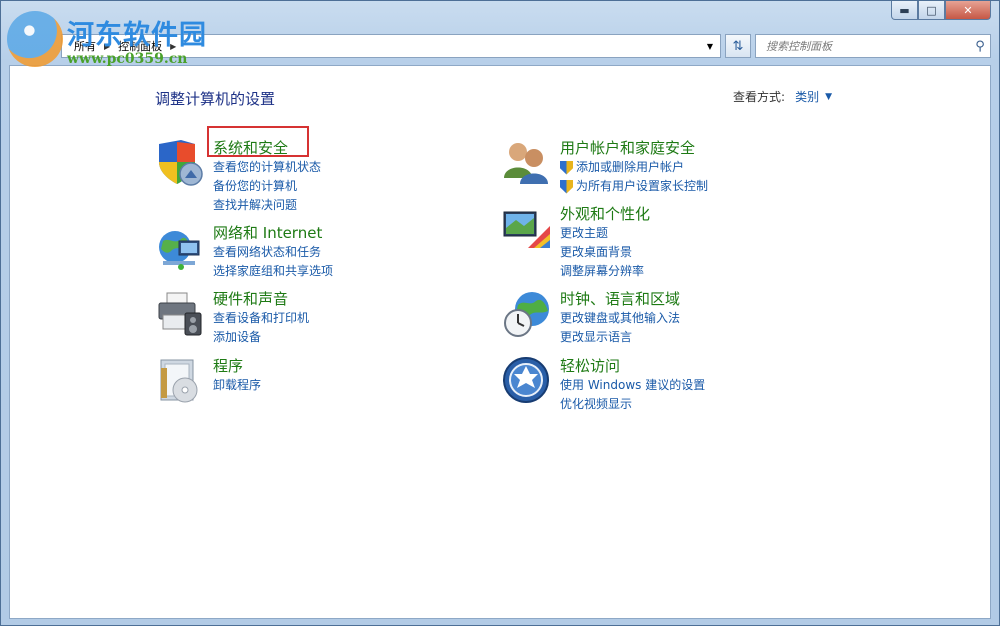 This screenshot has width=1000, height=626. I want to click on category-link: 更改键盘或其他输入法, so click(620, 318).